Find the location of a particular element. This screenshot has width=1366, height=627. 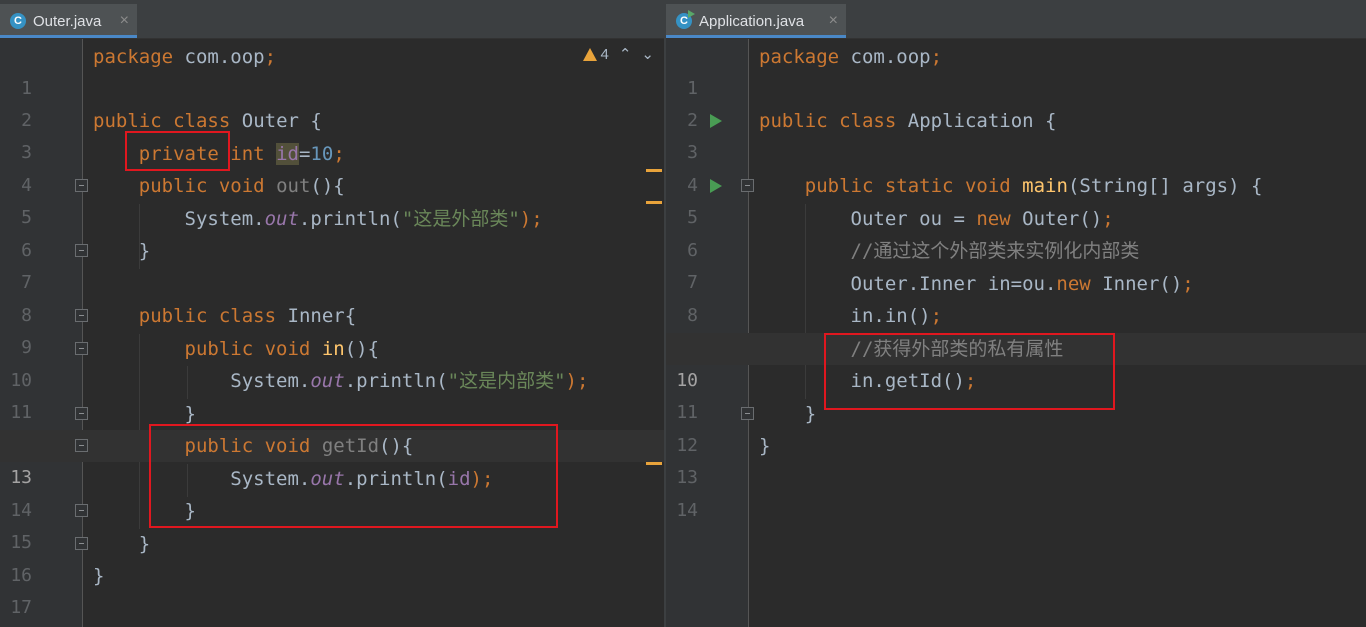

code-line: 4 private int id=10; is located at coordinates (332, 167).